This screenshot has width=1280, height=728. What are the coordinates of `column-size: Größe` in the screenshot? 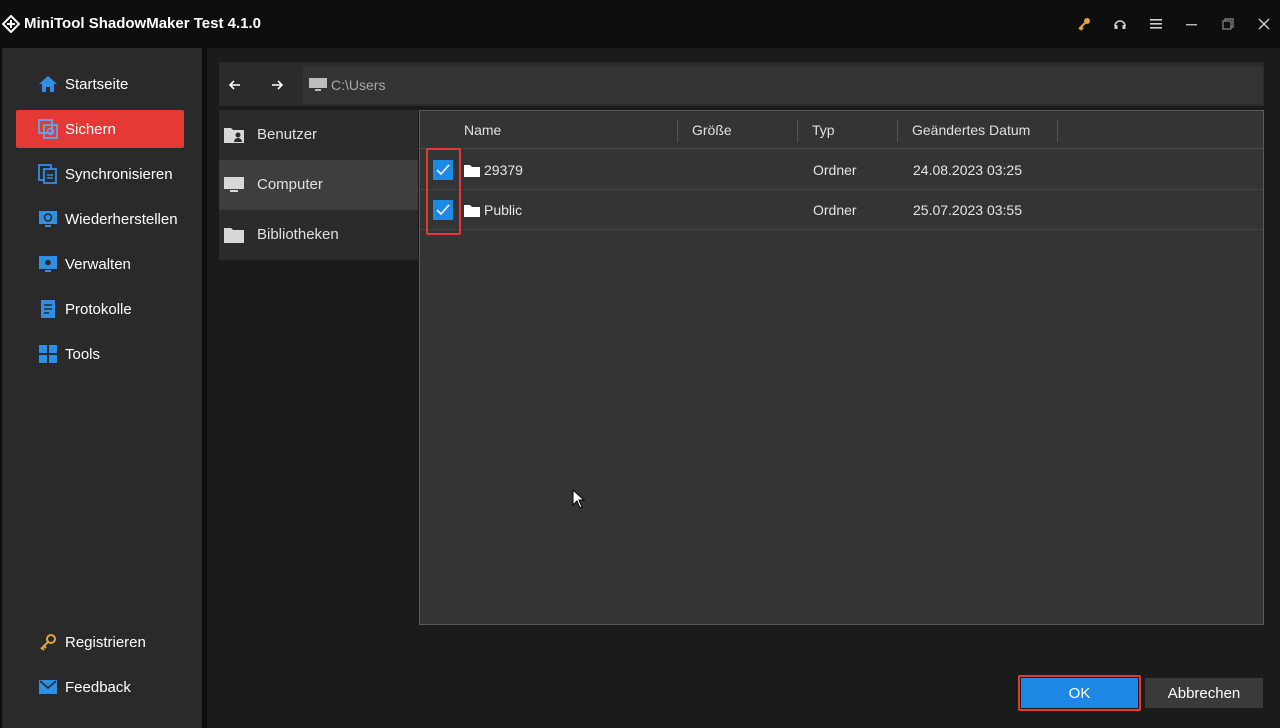 It's located at (712, 130).